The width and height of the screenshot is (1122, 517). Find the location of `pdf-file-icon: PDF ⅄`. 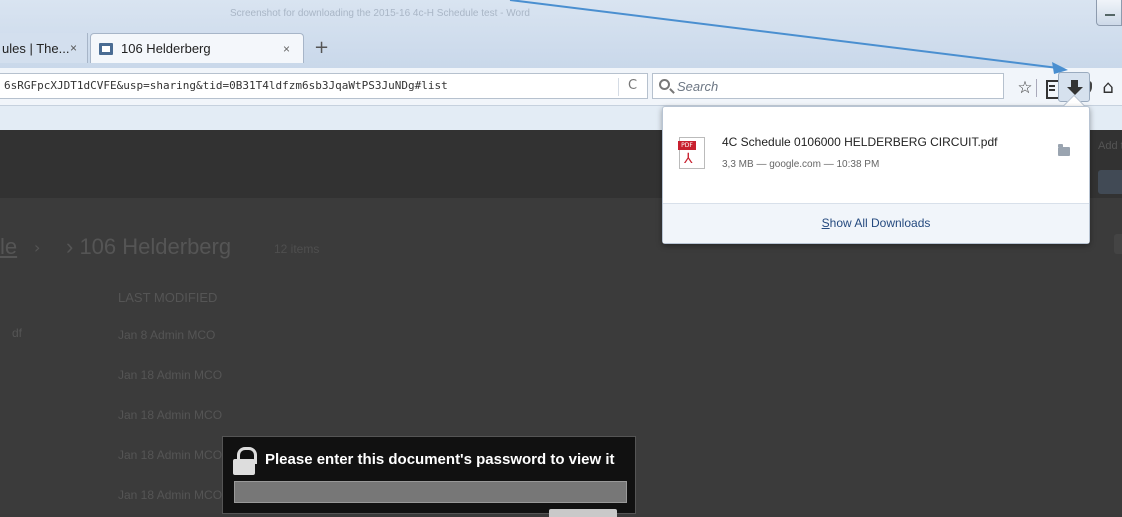

pdf-file-icon: PDF ⅄ is located at coordinates (691, 153).